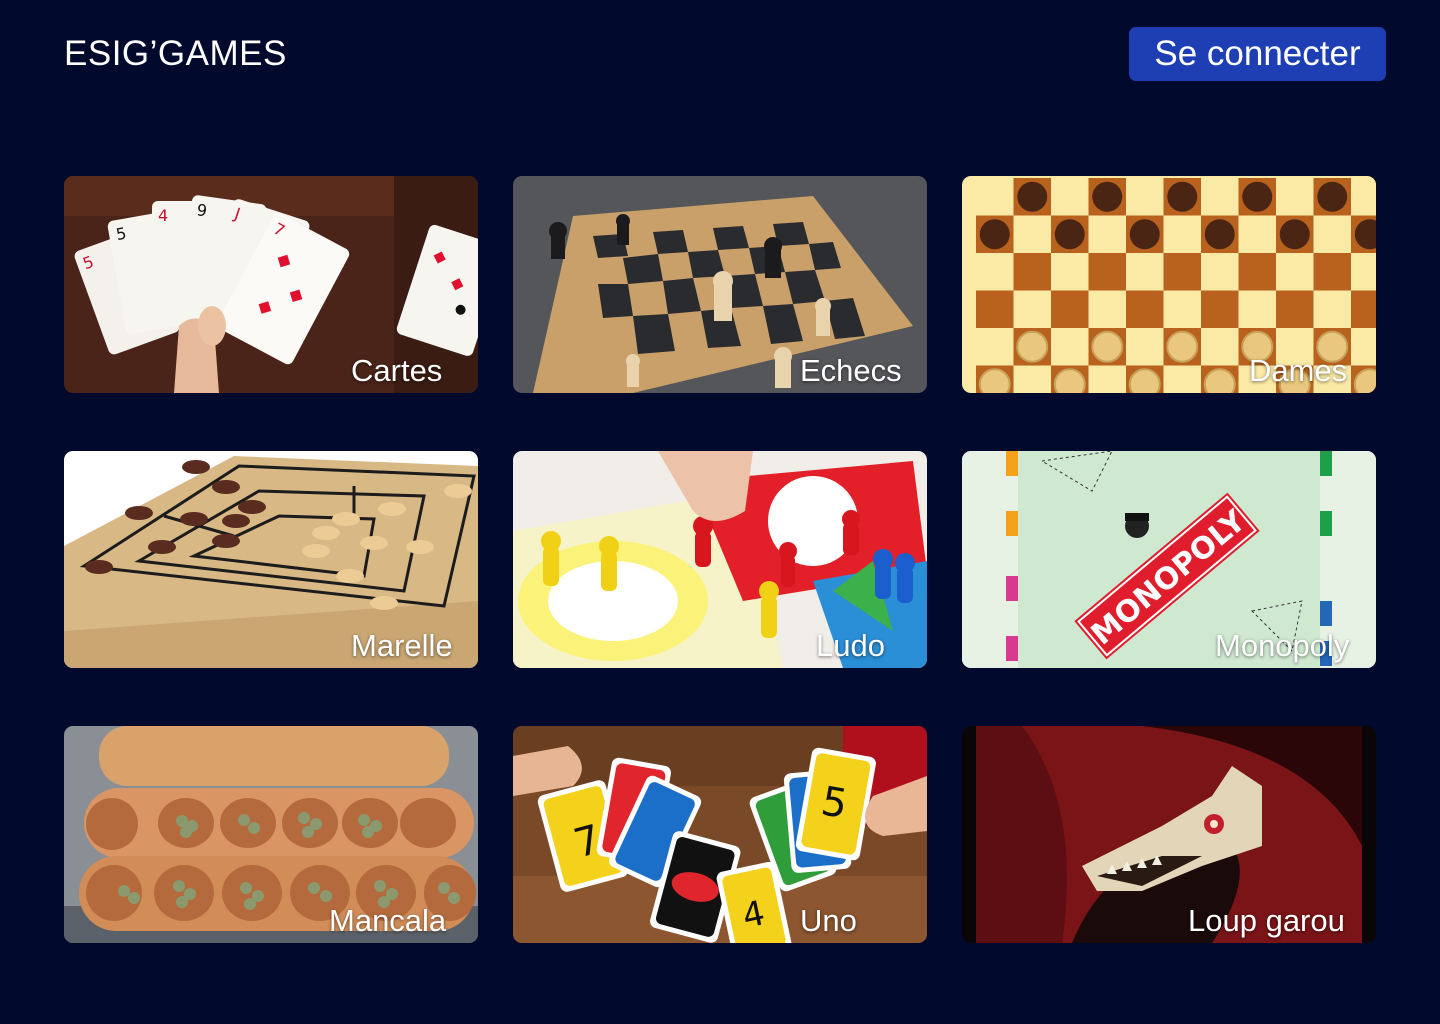 The image size is (1440, 1024). What do you see at coordinates (1282, 645) in the screenshot?
I see `game-label: Monopoly` at bounding box center [1282, 645].